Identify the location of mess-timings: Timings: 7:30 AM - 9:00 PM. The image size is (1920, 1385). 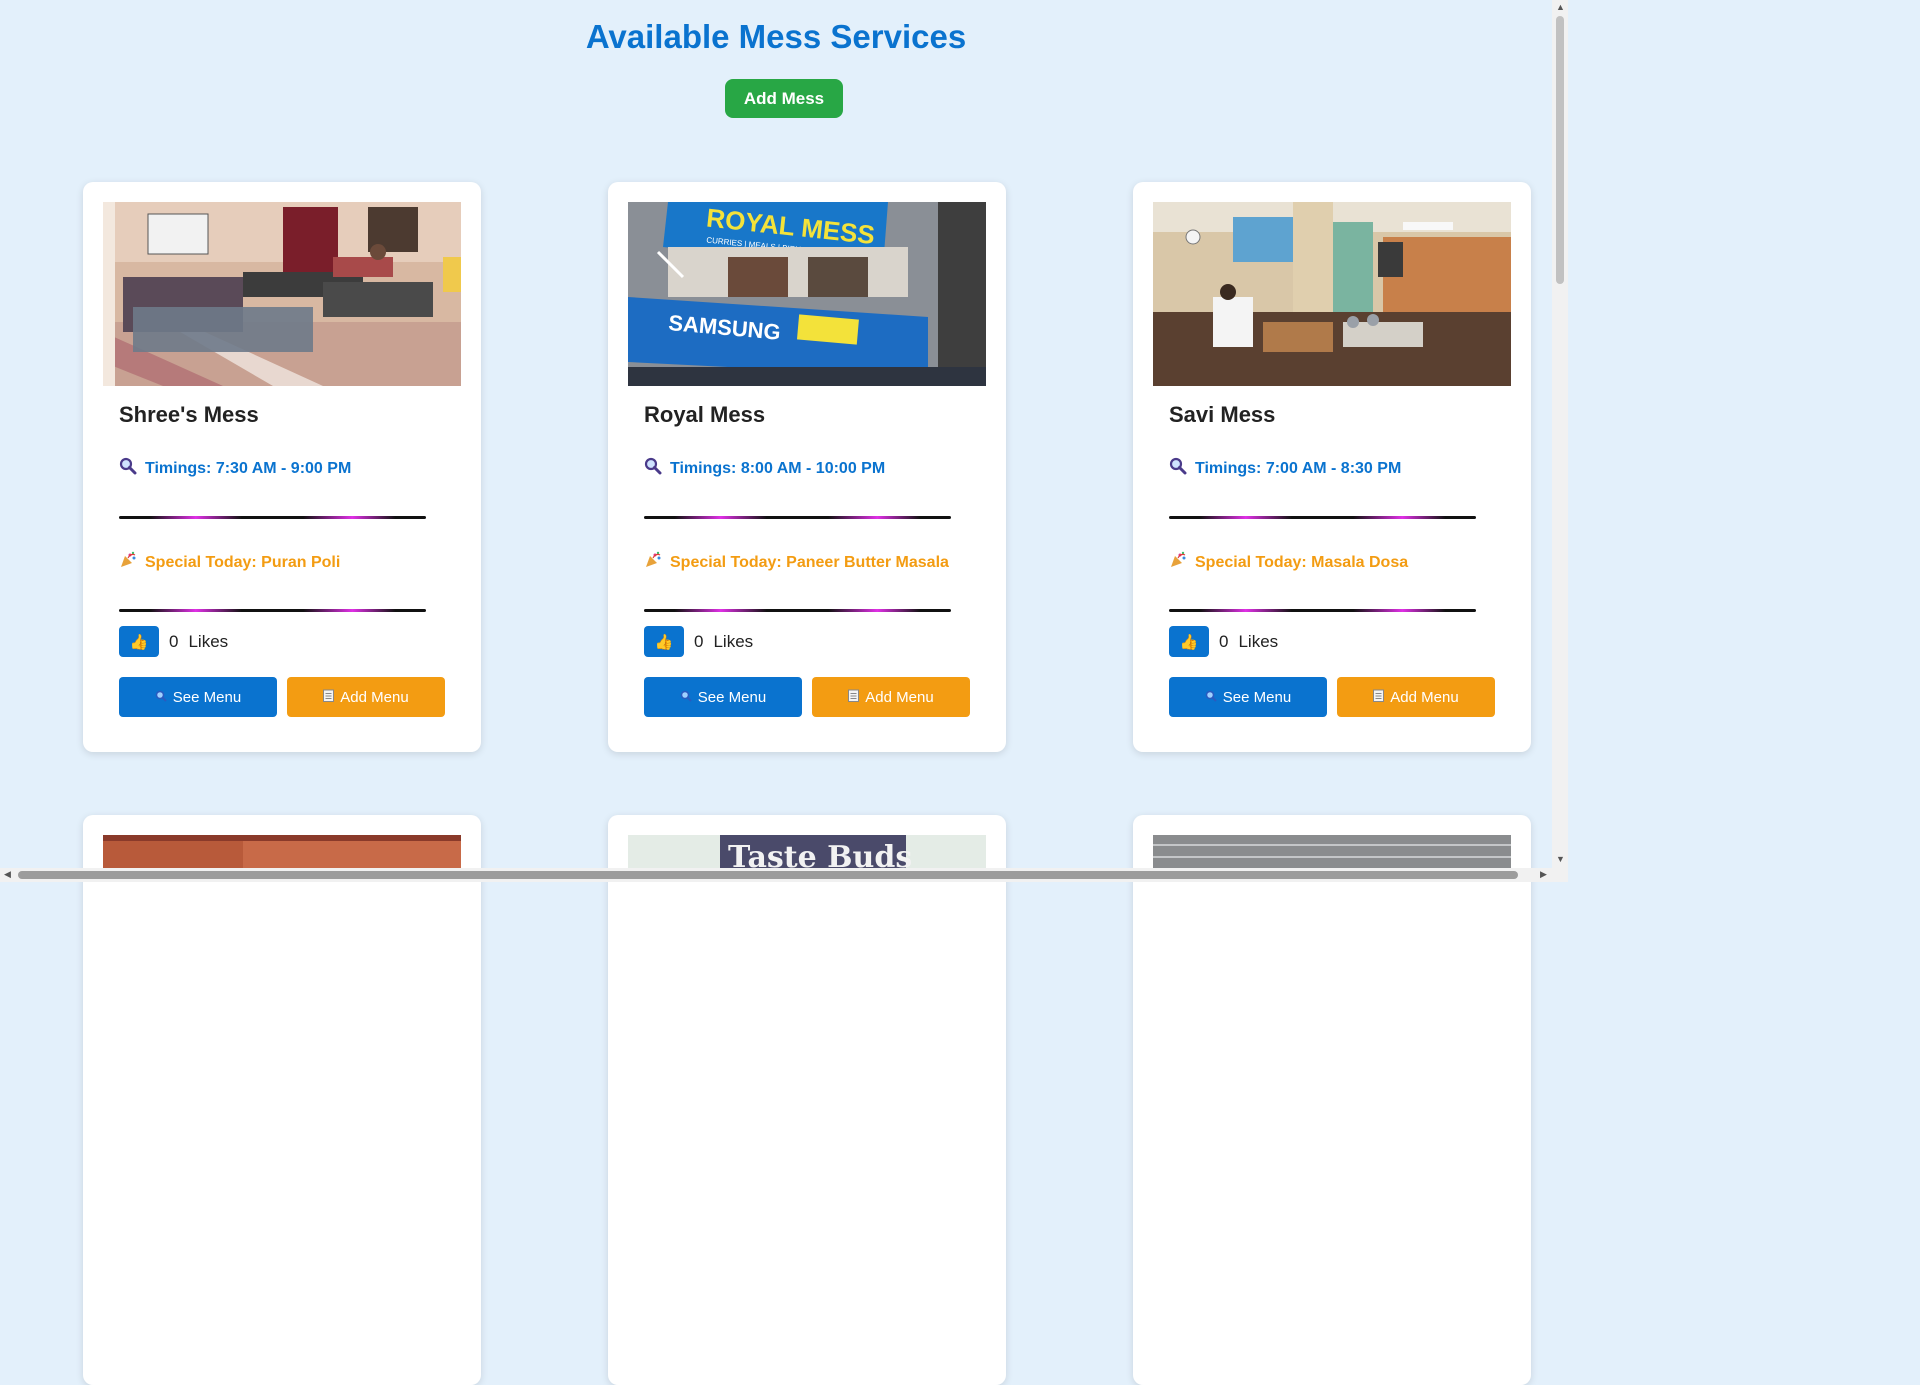
(235, 468).